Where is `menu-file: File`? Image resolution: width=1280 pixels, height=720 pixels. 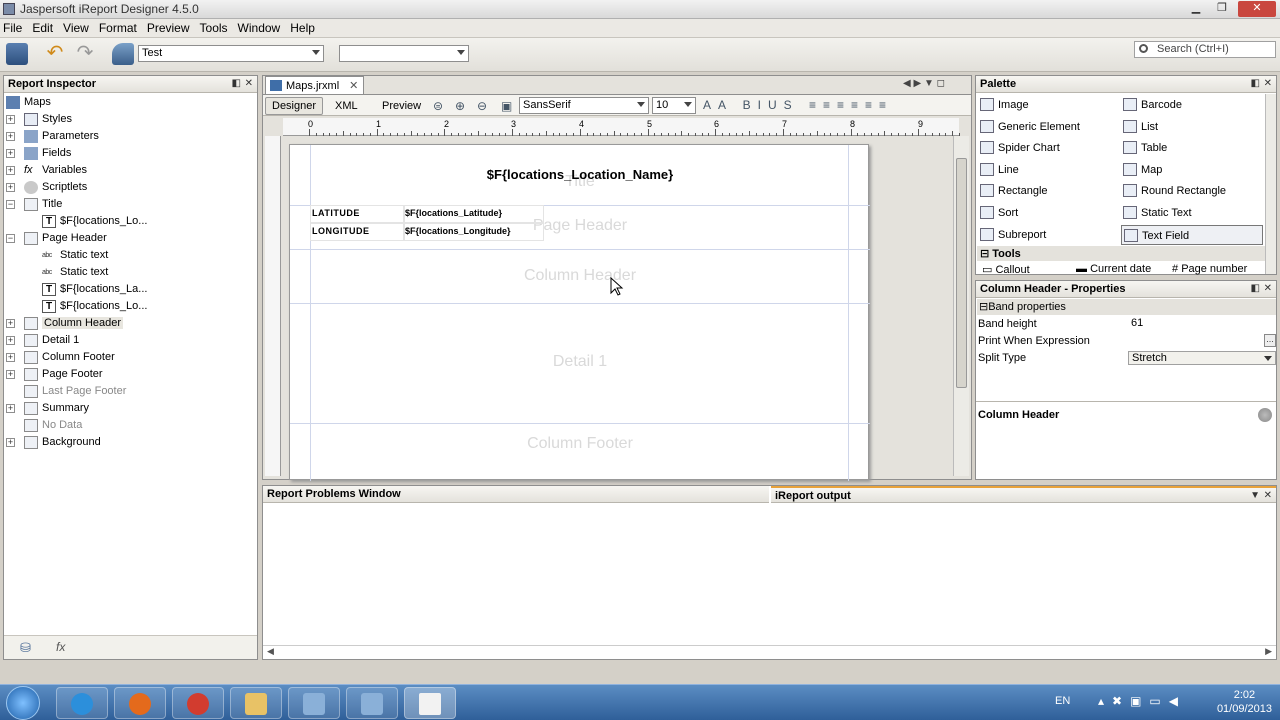 menu-file: File is located at coordinates (11, 27).